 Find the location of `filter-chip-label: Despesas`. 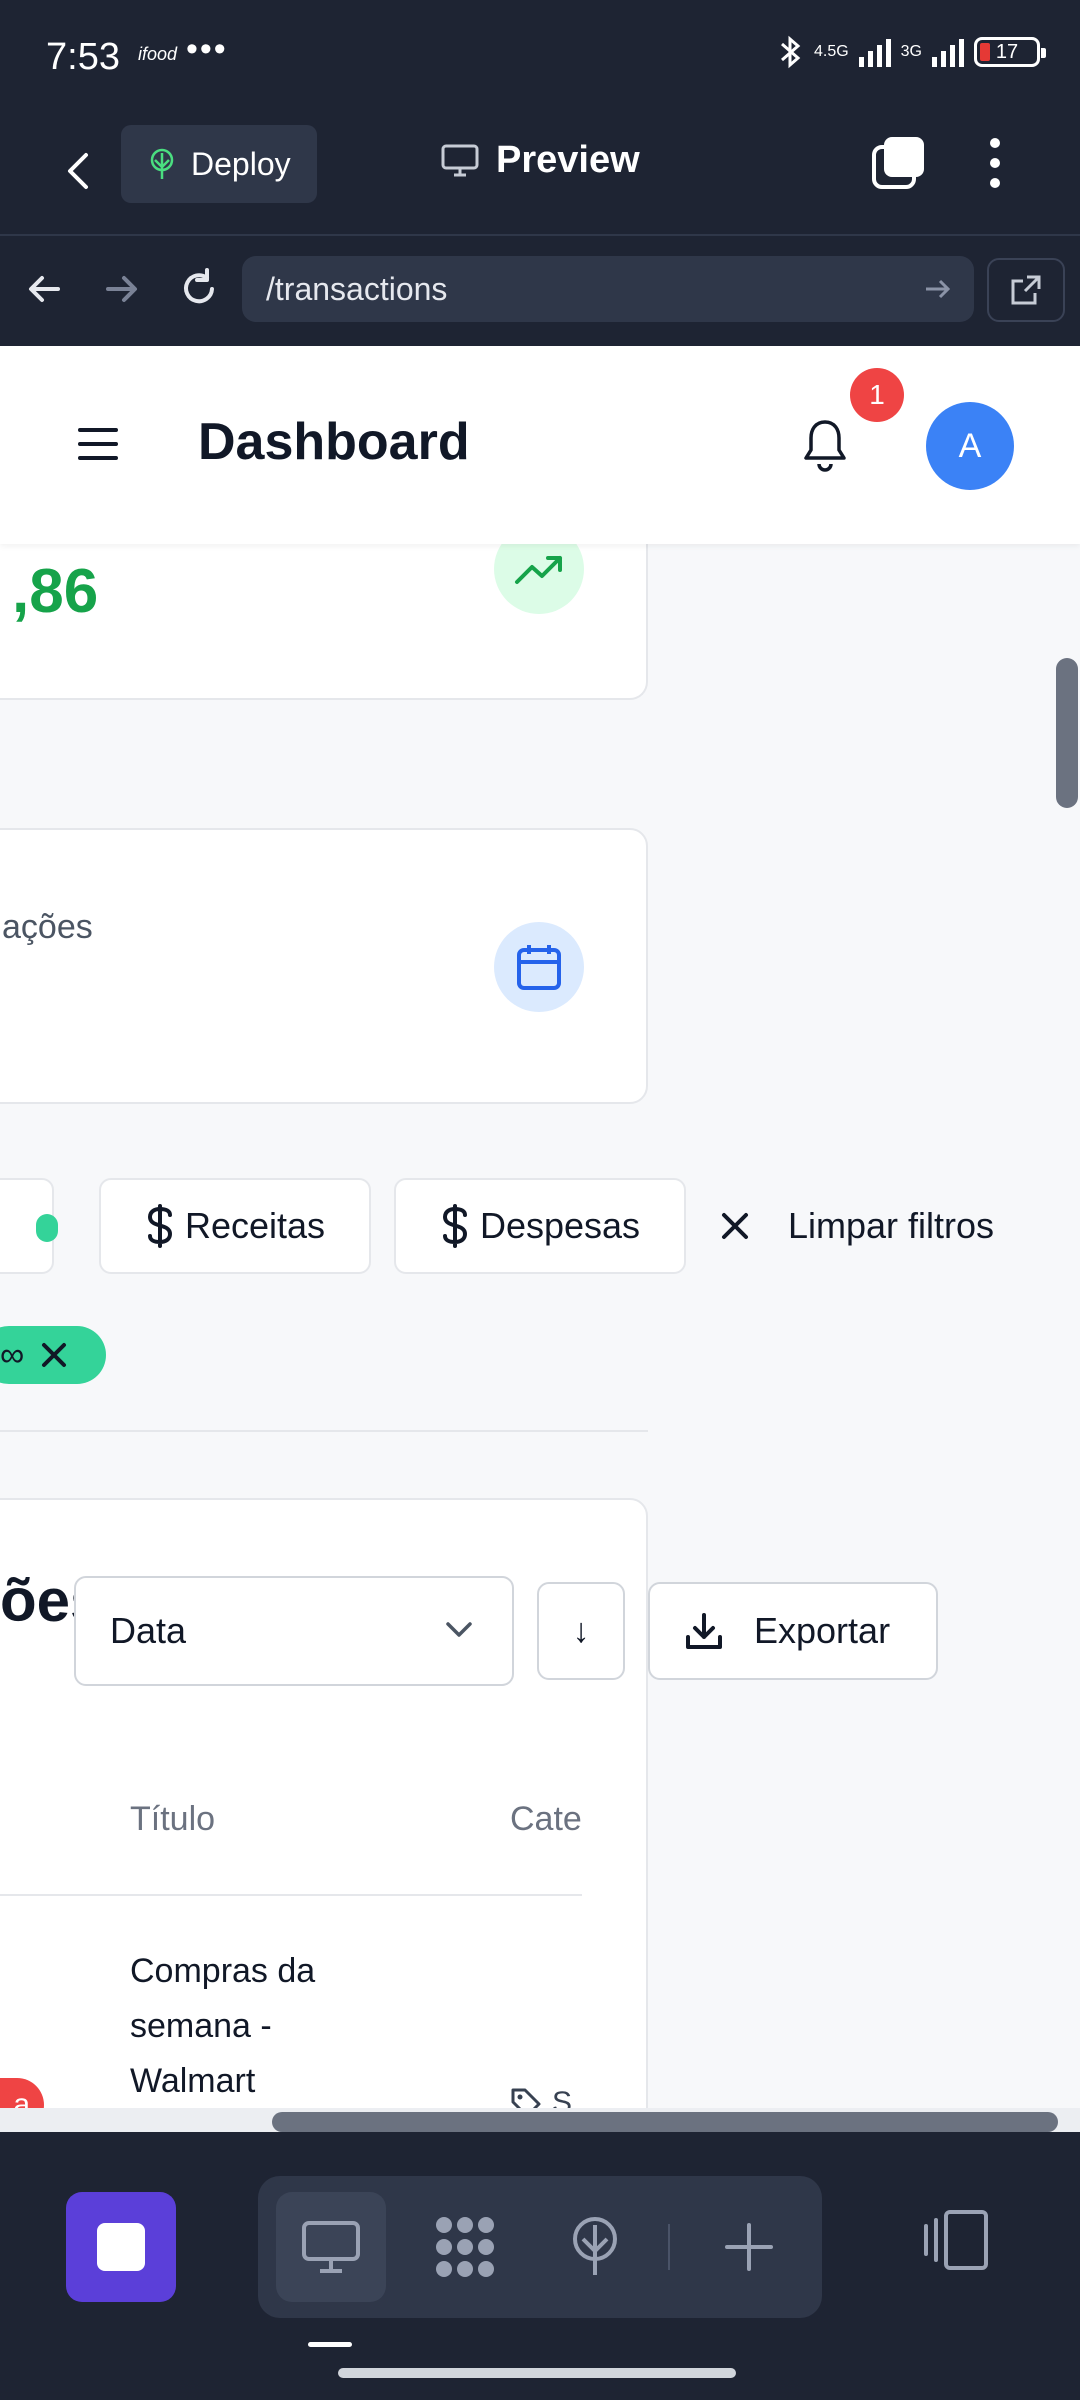

filter-chip-label: Despesas is located at coordinates (560, 1225).